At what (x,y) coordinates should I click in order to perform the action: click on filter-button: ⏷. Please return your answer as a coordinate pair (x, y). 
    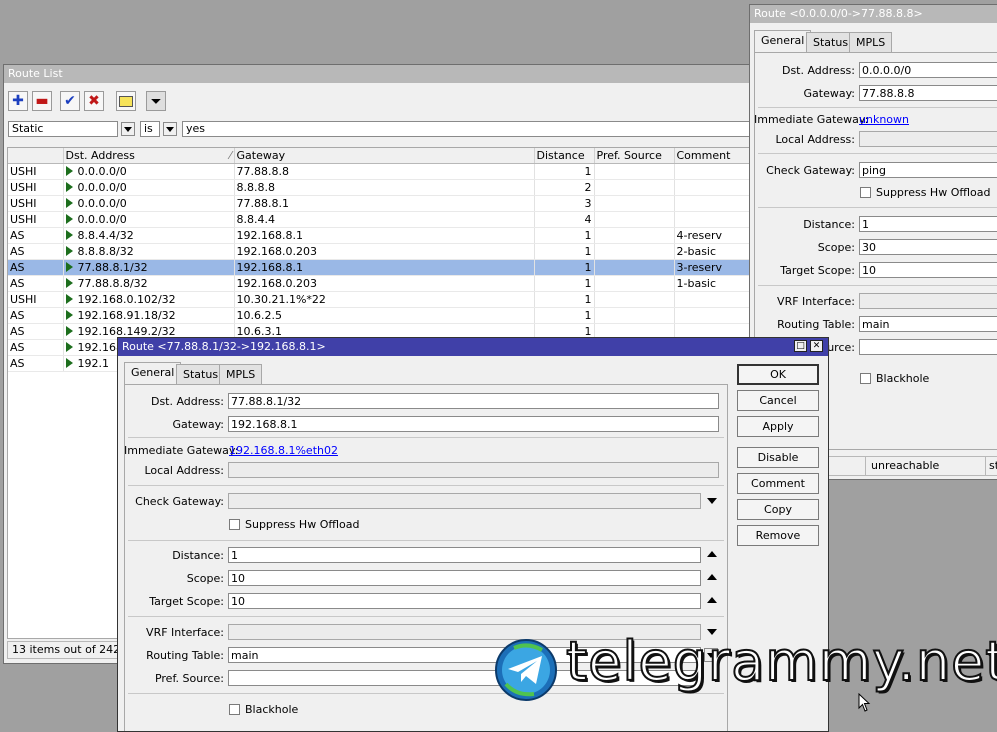
    Looking at the image, I should click on (156, 101).